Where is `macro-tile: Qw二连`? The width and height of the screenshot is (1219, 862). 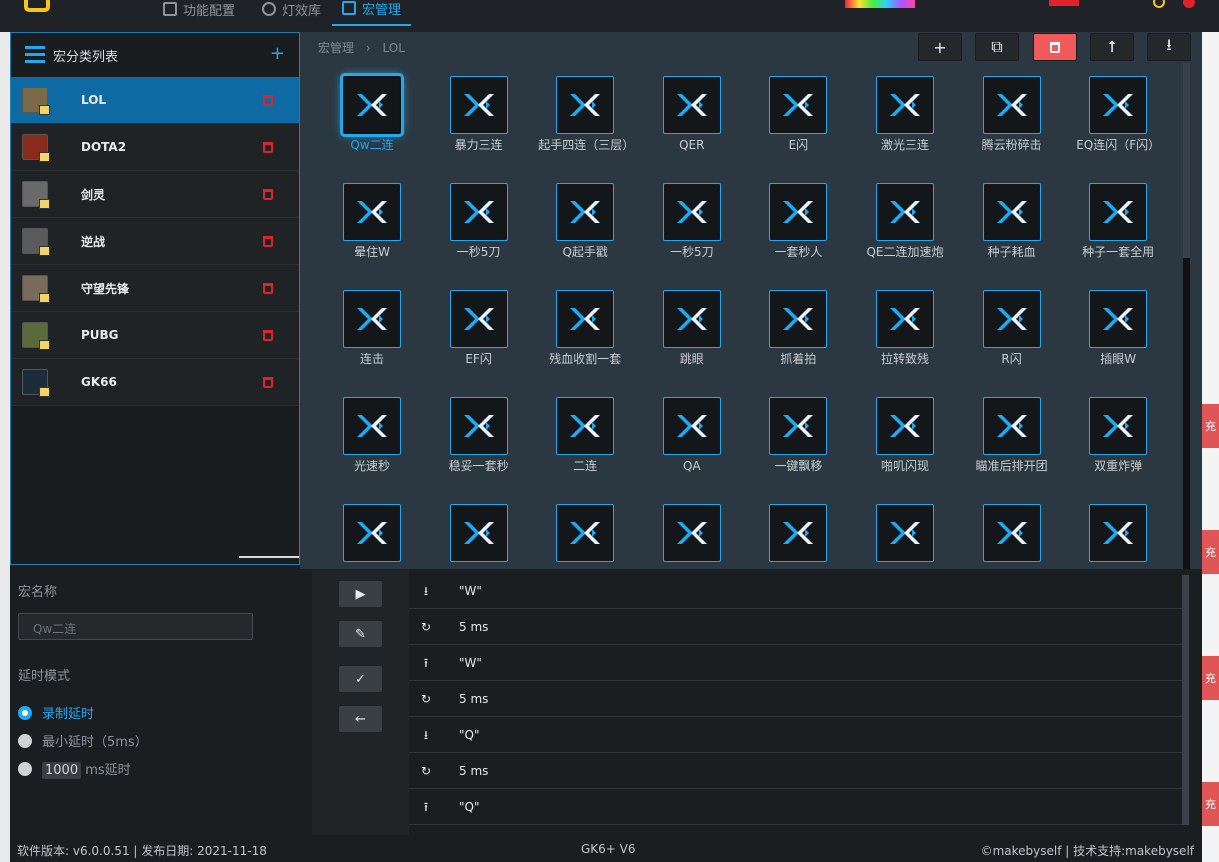
macro-tile: Qw二连 is located at coordinates (372, 114).